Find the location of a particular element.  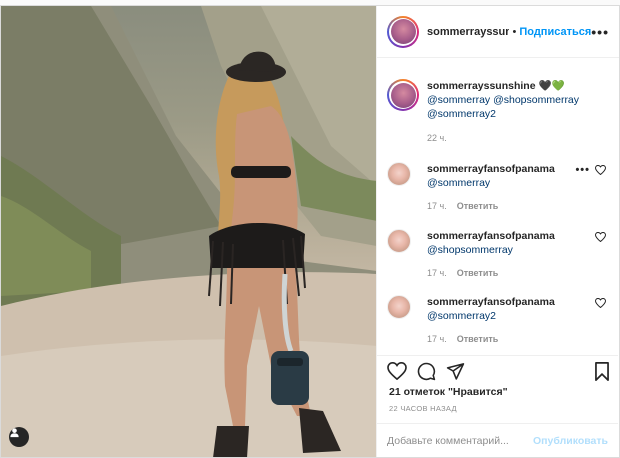

comment-options-button: ••• is located at coordinates (582, 170).